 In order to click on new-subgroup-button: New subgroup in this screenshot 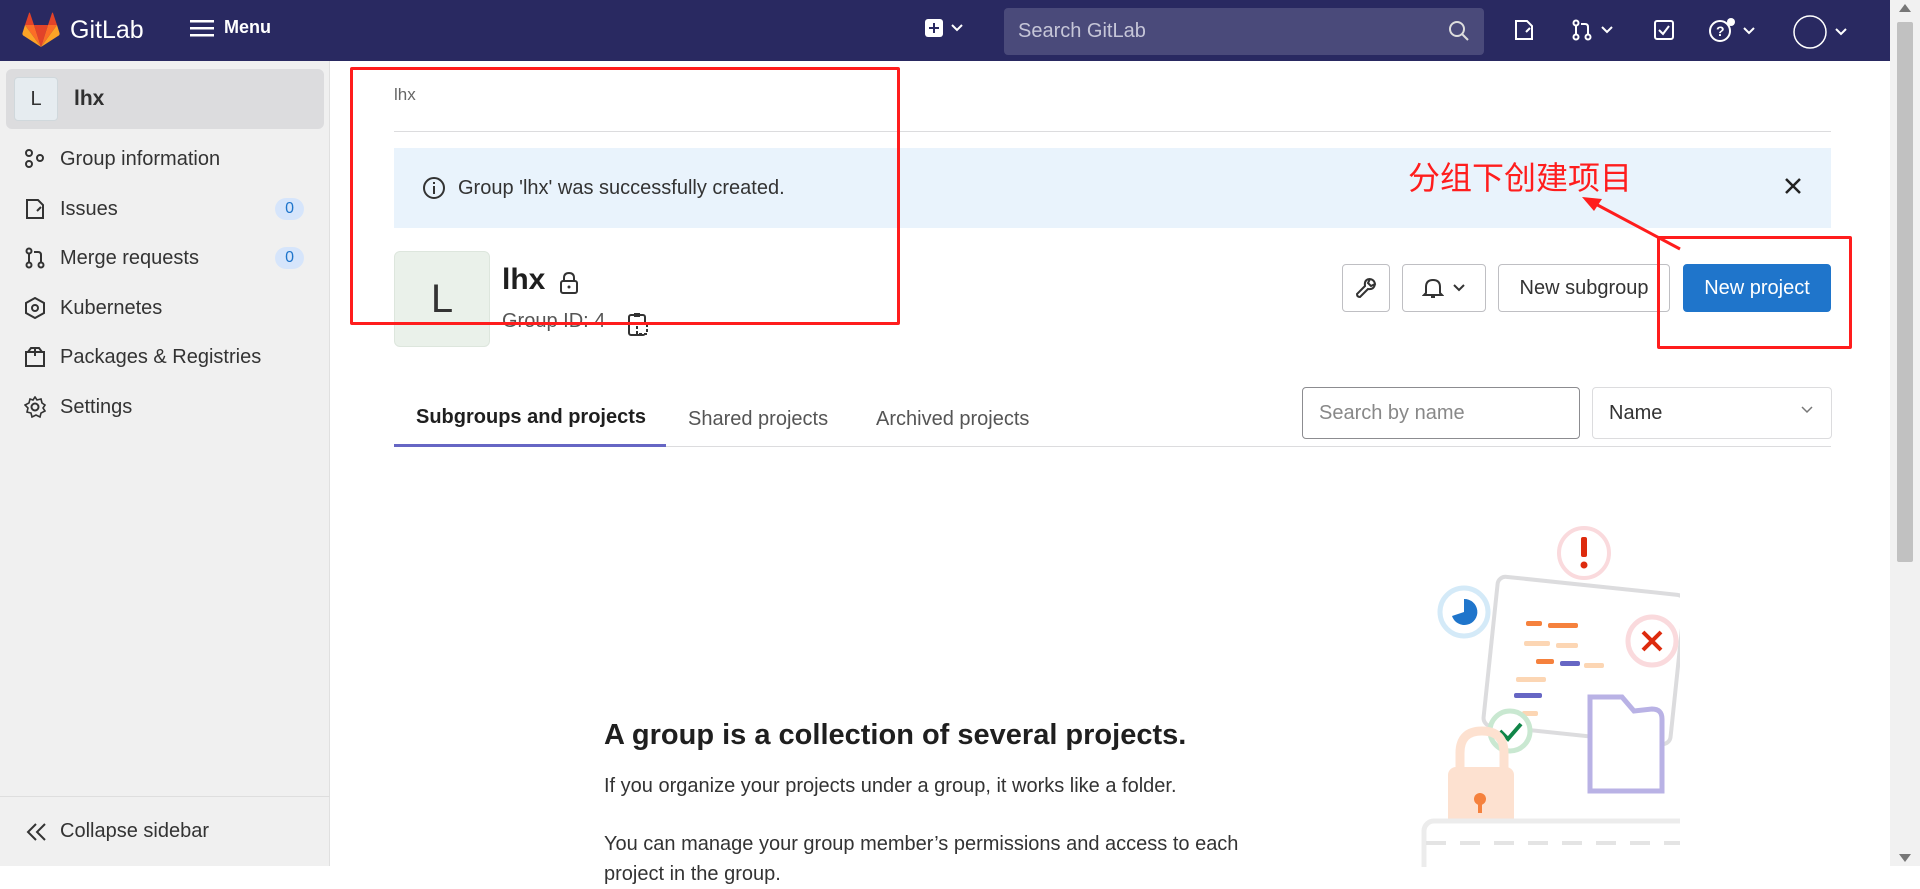, I will do `click(1584, 288)`.